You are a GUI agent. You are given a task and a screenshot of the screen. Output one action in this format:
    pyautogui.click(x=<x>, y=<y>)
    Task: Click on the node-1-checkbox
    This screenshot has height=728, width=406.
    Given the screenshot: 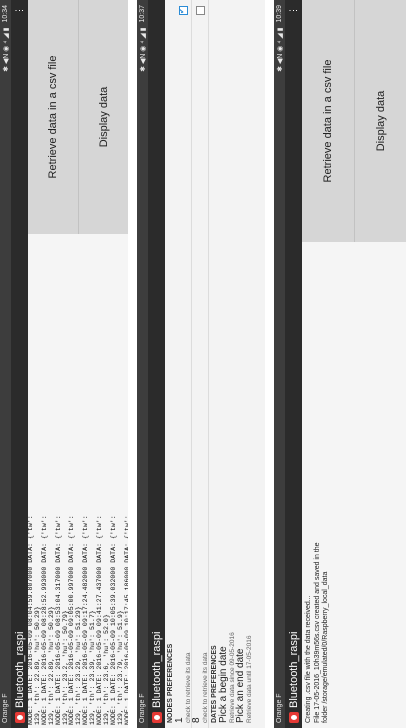 What is the action you would take?
    pyautogui.click(x=183, y=10)
    